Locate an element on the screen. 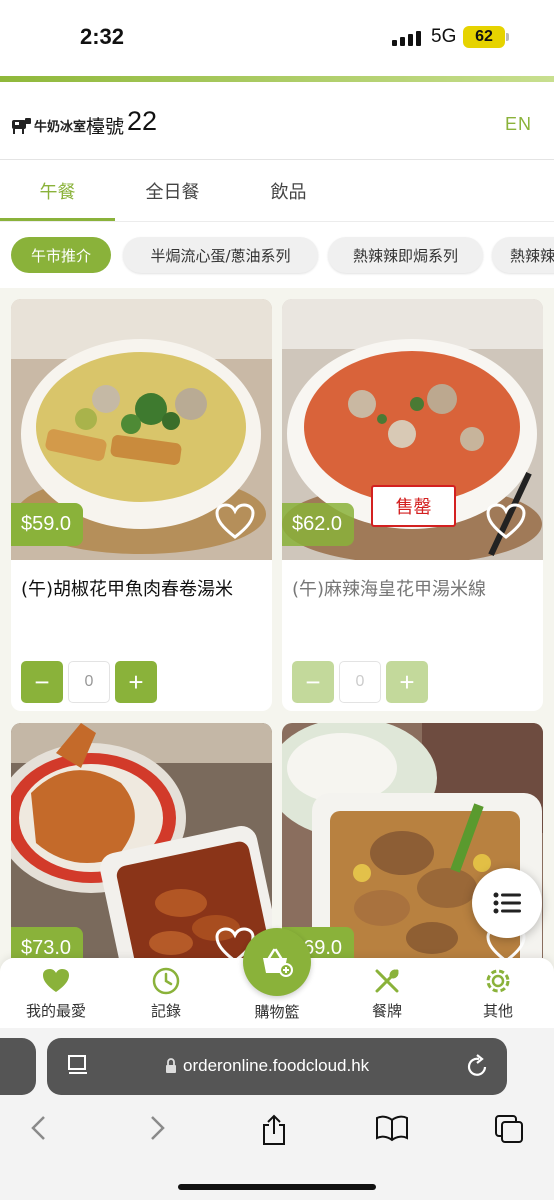 The height and width of the screenshot is (1200, 554). product-name: (午)胡椒花甲魚肉春卷湯米 is located at coordinates (127, 589).